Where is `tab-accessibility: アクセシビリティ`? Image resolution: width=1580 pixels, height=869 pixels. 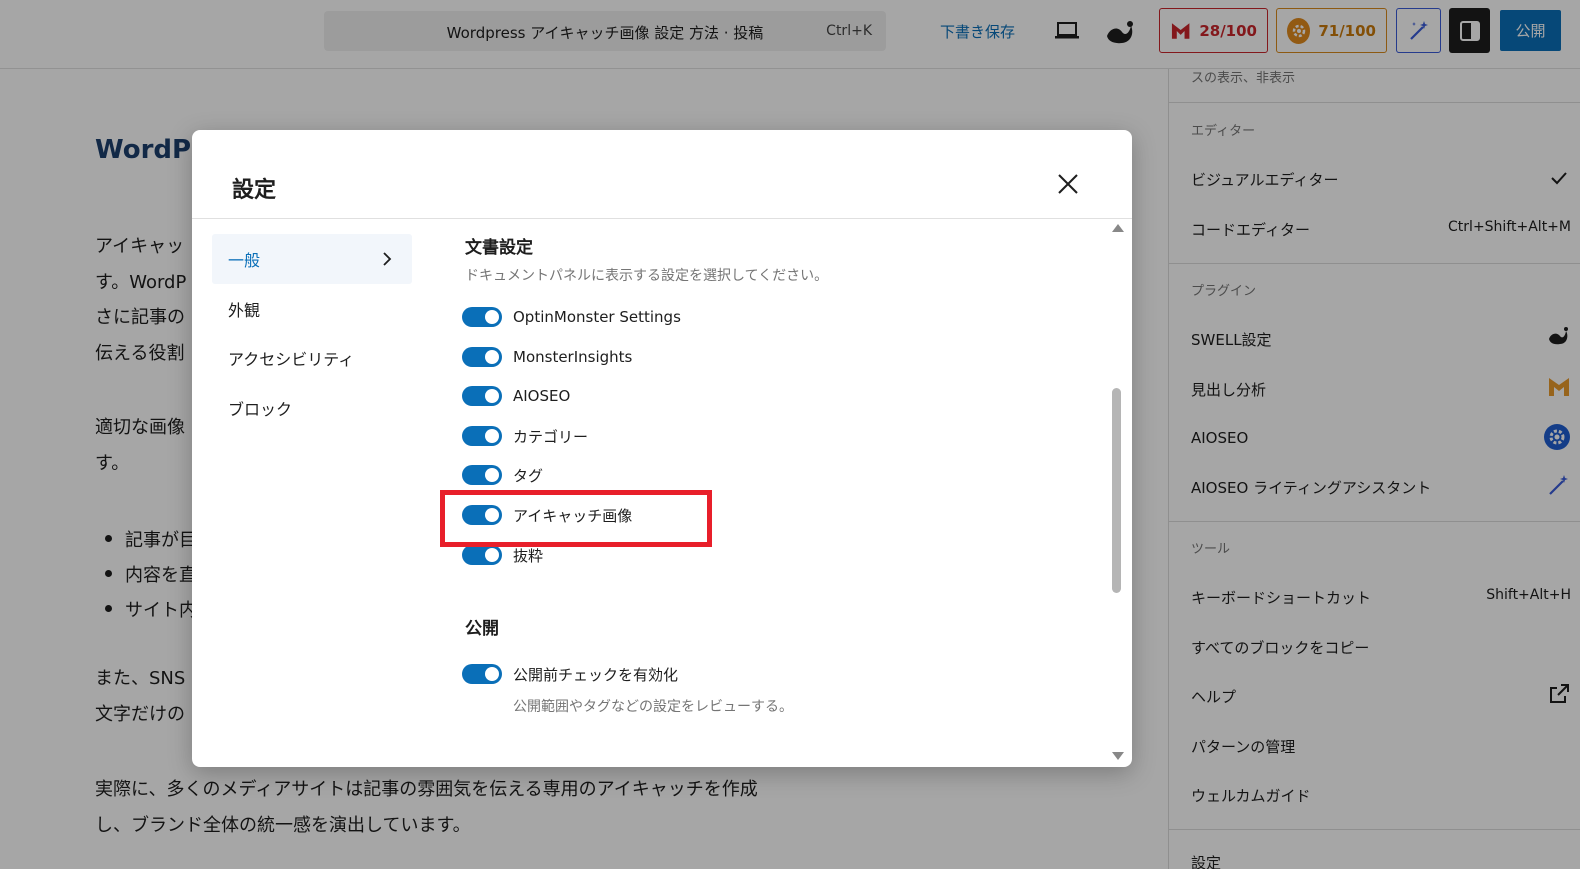 tab-accessibility: アクセシビリティ is located at coordinates (312, 358).